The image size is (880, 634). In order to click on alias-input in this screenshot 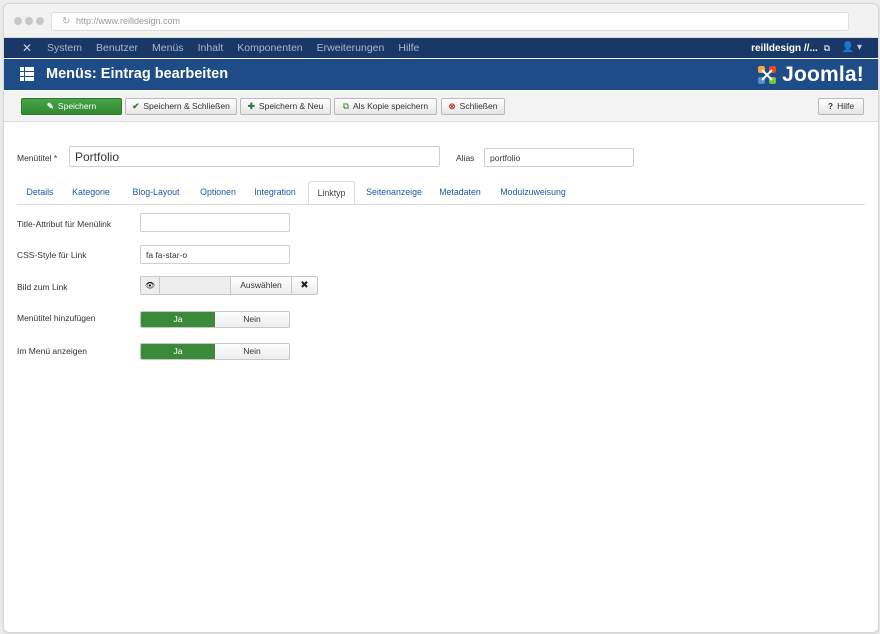, I will do `click(559, 157)`.